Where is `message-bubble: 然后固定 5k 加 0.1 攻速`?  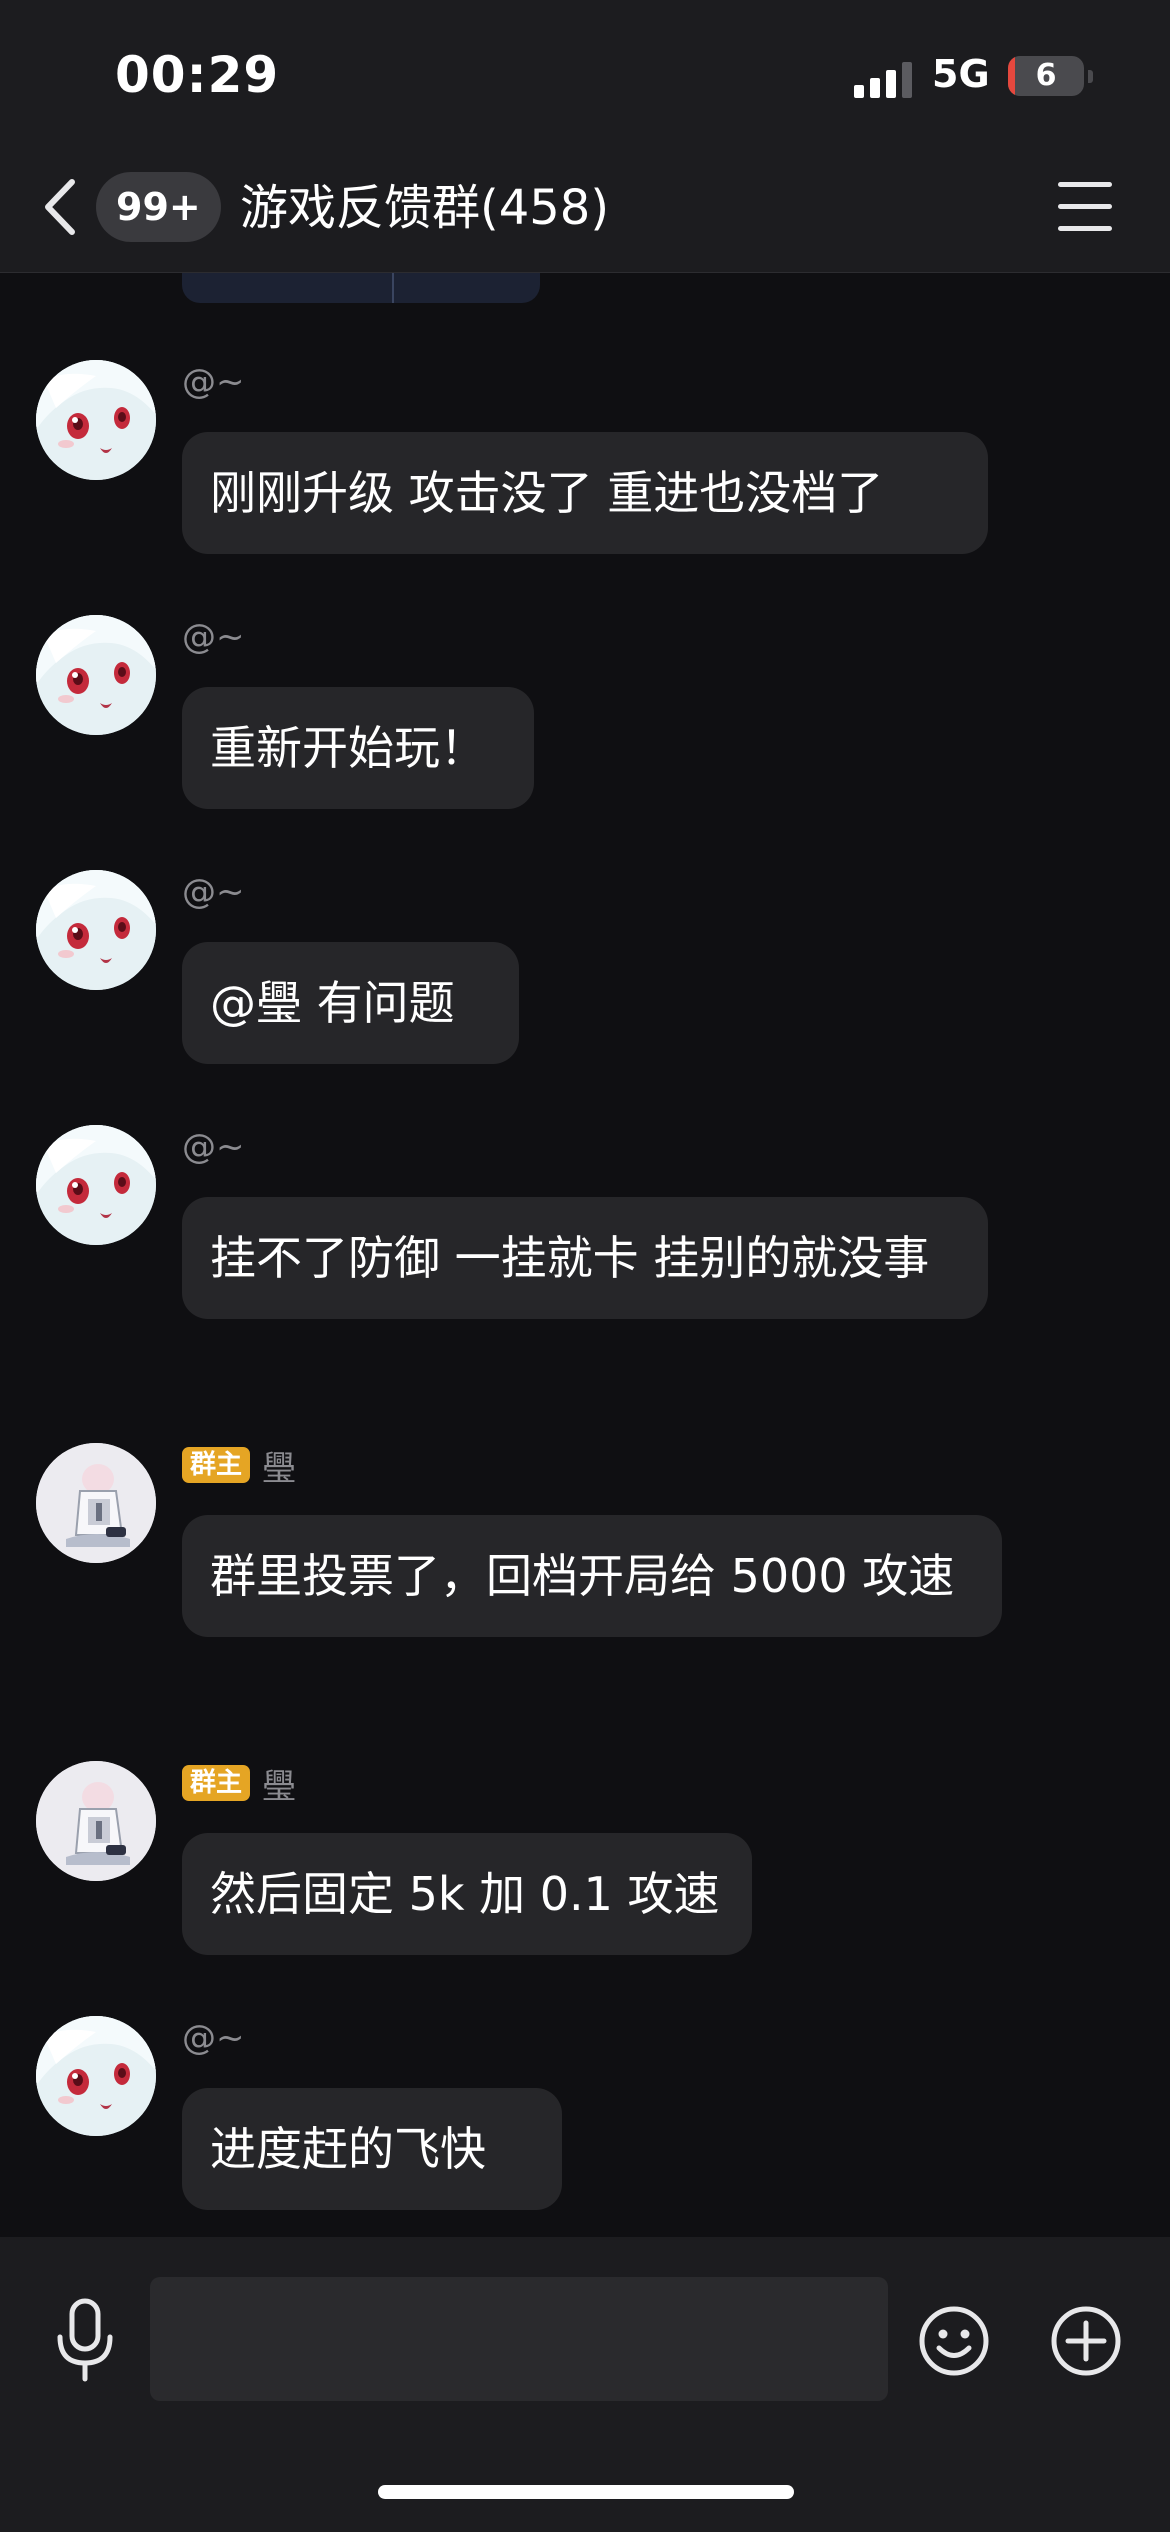
message-bubble: 然后固定 5k 加 0.1 攻速 is located at coordinates (467, 1894).